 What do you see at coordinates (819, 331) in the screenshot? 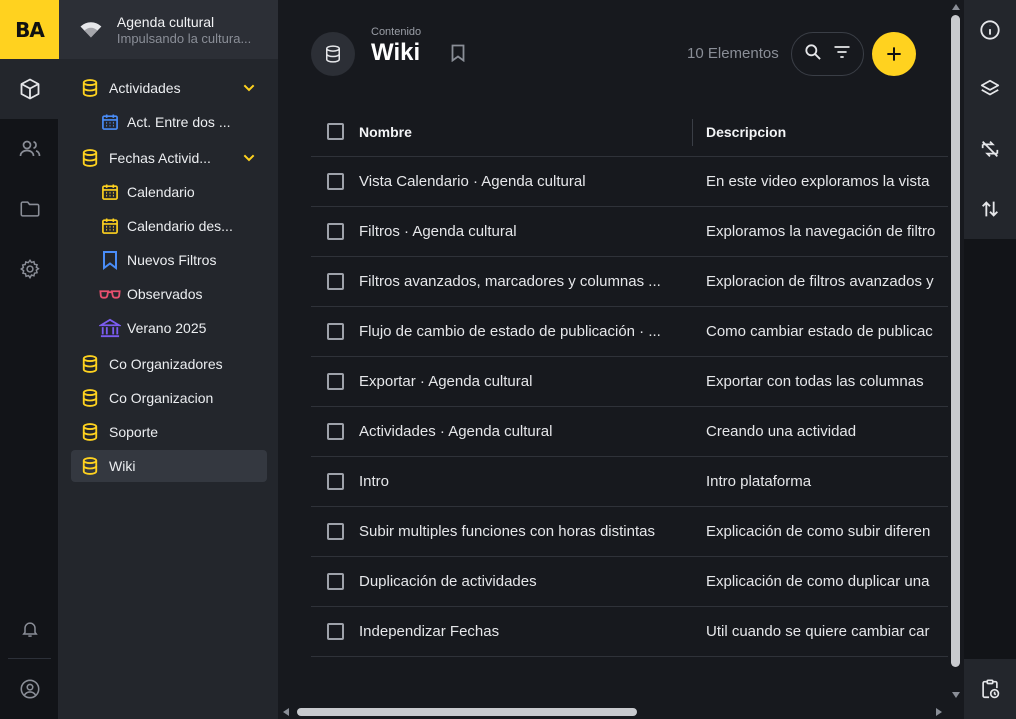
I see `cell-descripcion: Como cambiar estado de publicac` at bounding box center [819, 331].